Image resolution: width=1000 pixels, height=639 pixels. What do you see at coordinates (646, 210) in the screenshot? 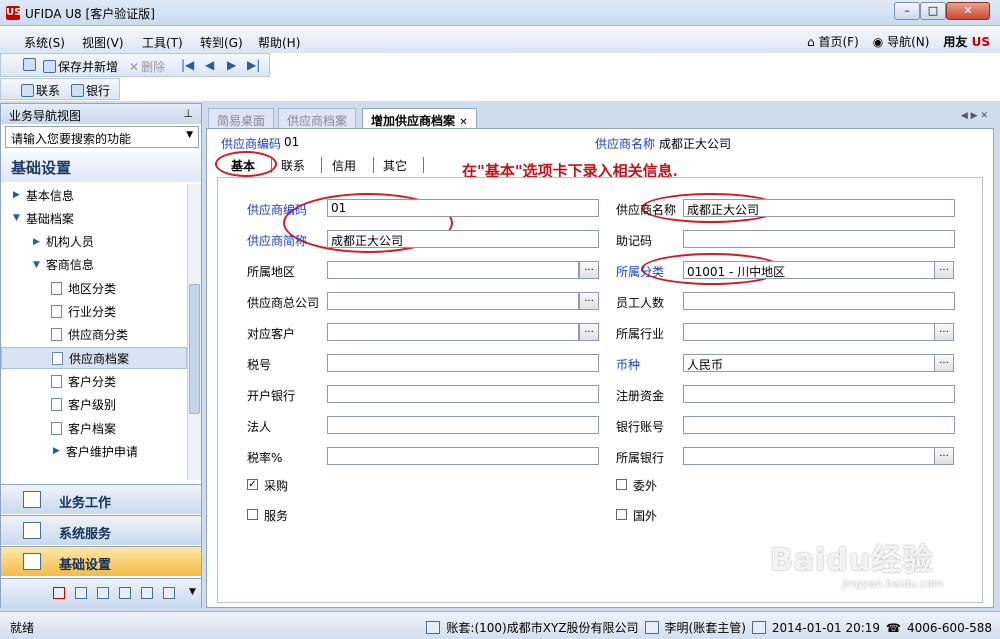
I see `field-label: 供应商名称` at bounding box center [646, 210].